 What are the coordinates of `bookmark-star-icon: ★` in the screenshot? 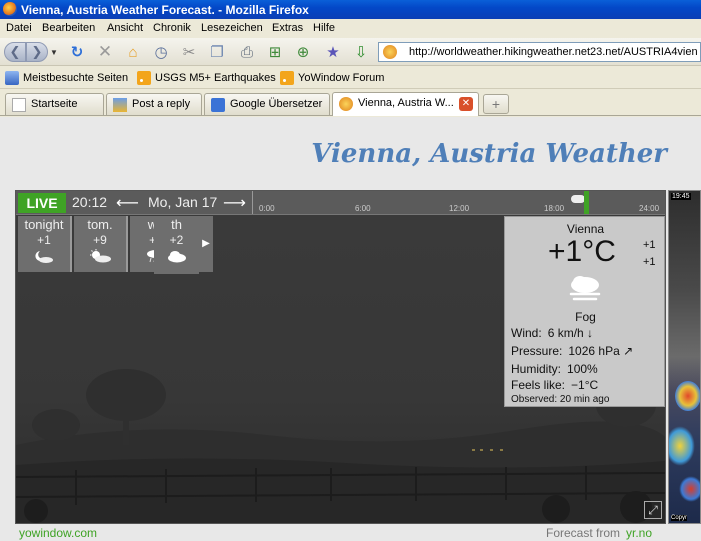 It's located at (333, 52).